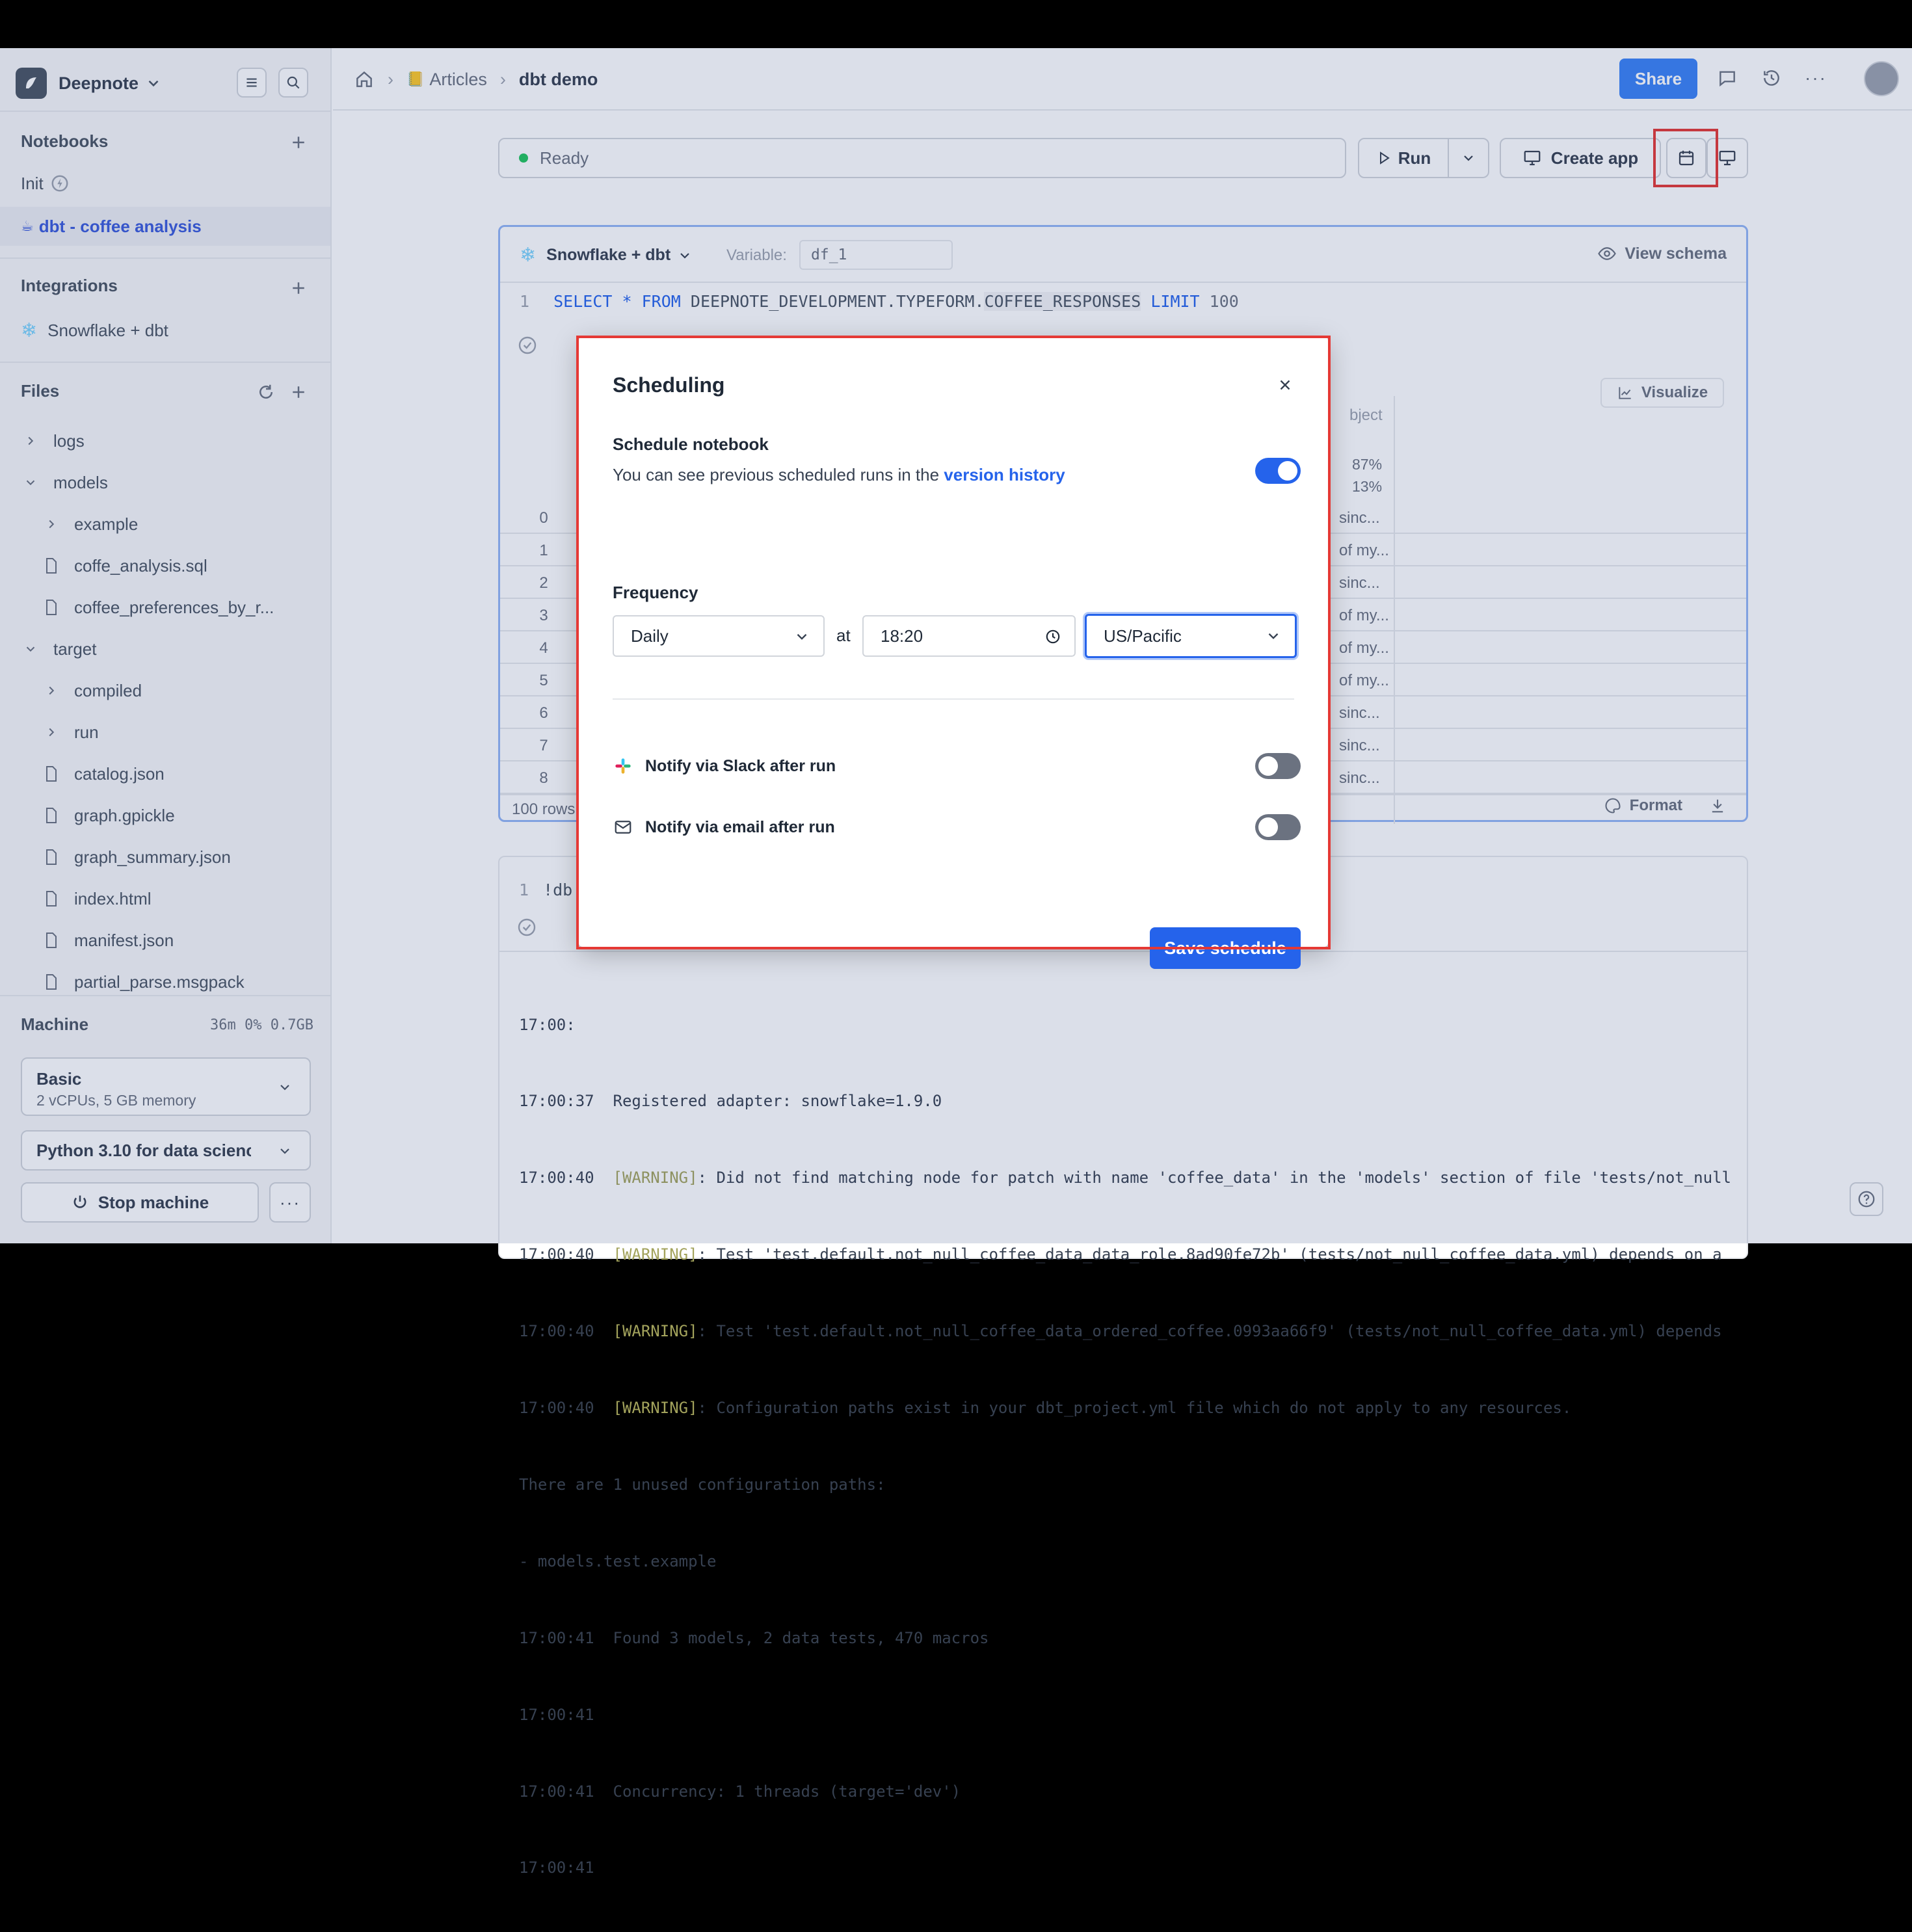 This screenshot has width=1912, height=1932. Describe the element at coordinates (702, 1484) in the screenshot. I see `log-message: There are 1 unused configuration paths:` at that location.